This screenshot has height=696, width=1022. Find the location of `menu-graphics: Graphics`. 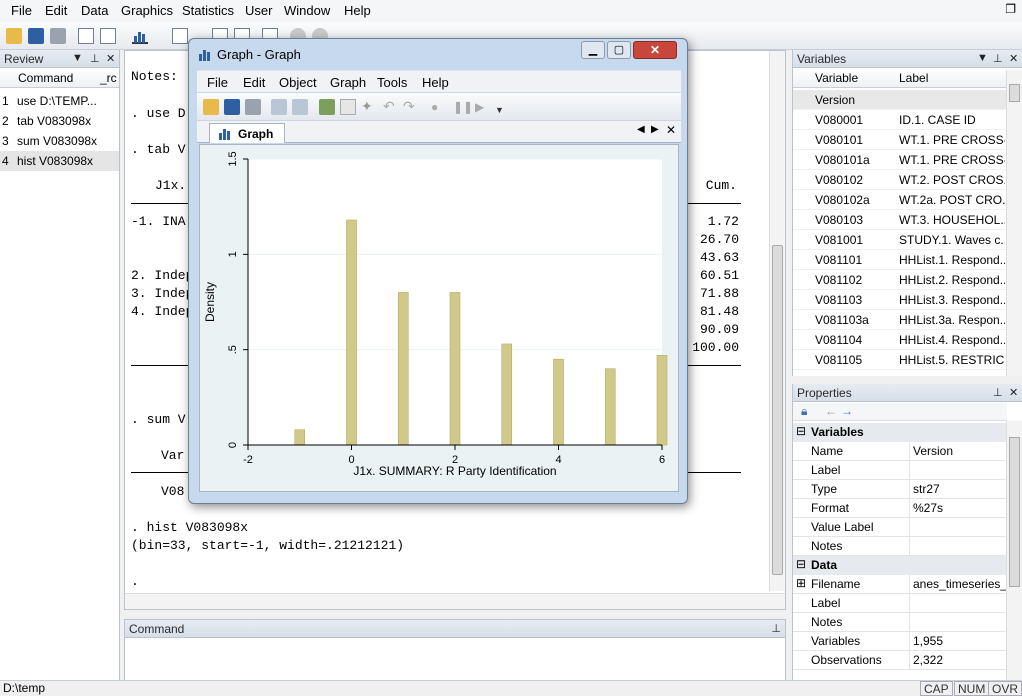

menu-graphics: Graphics is located at coordinates (147, 10).